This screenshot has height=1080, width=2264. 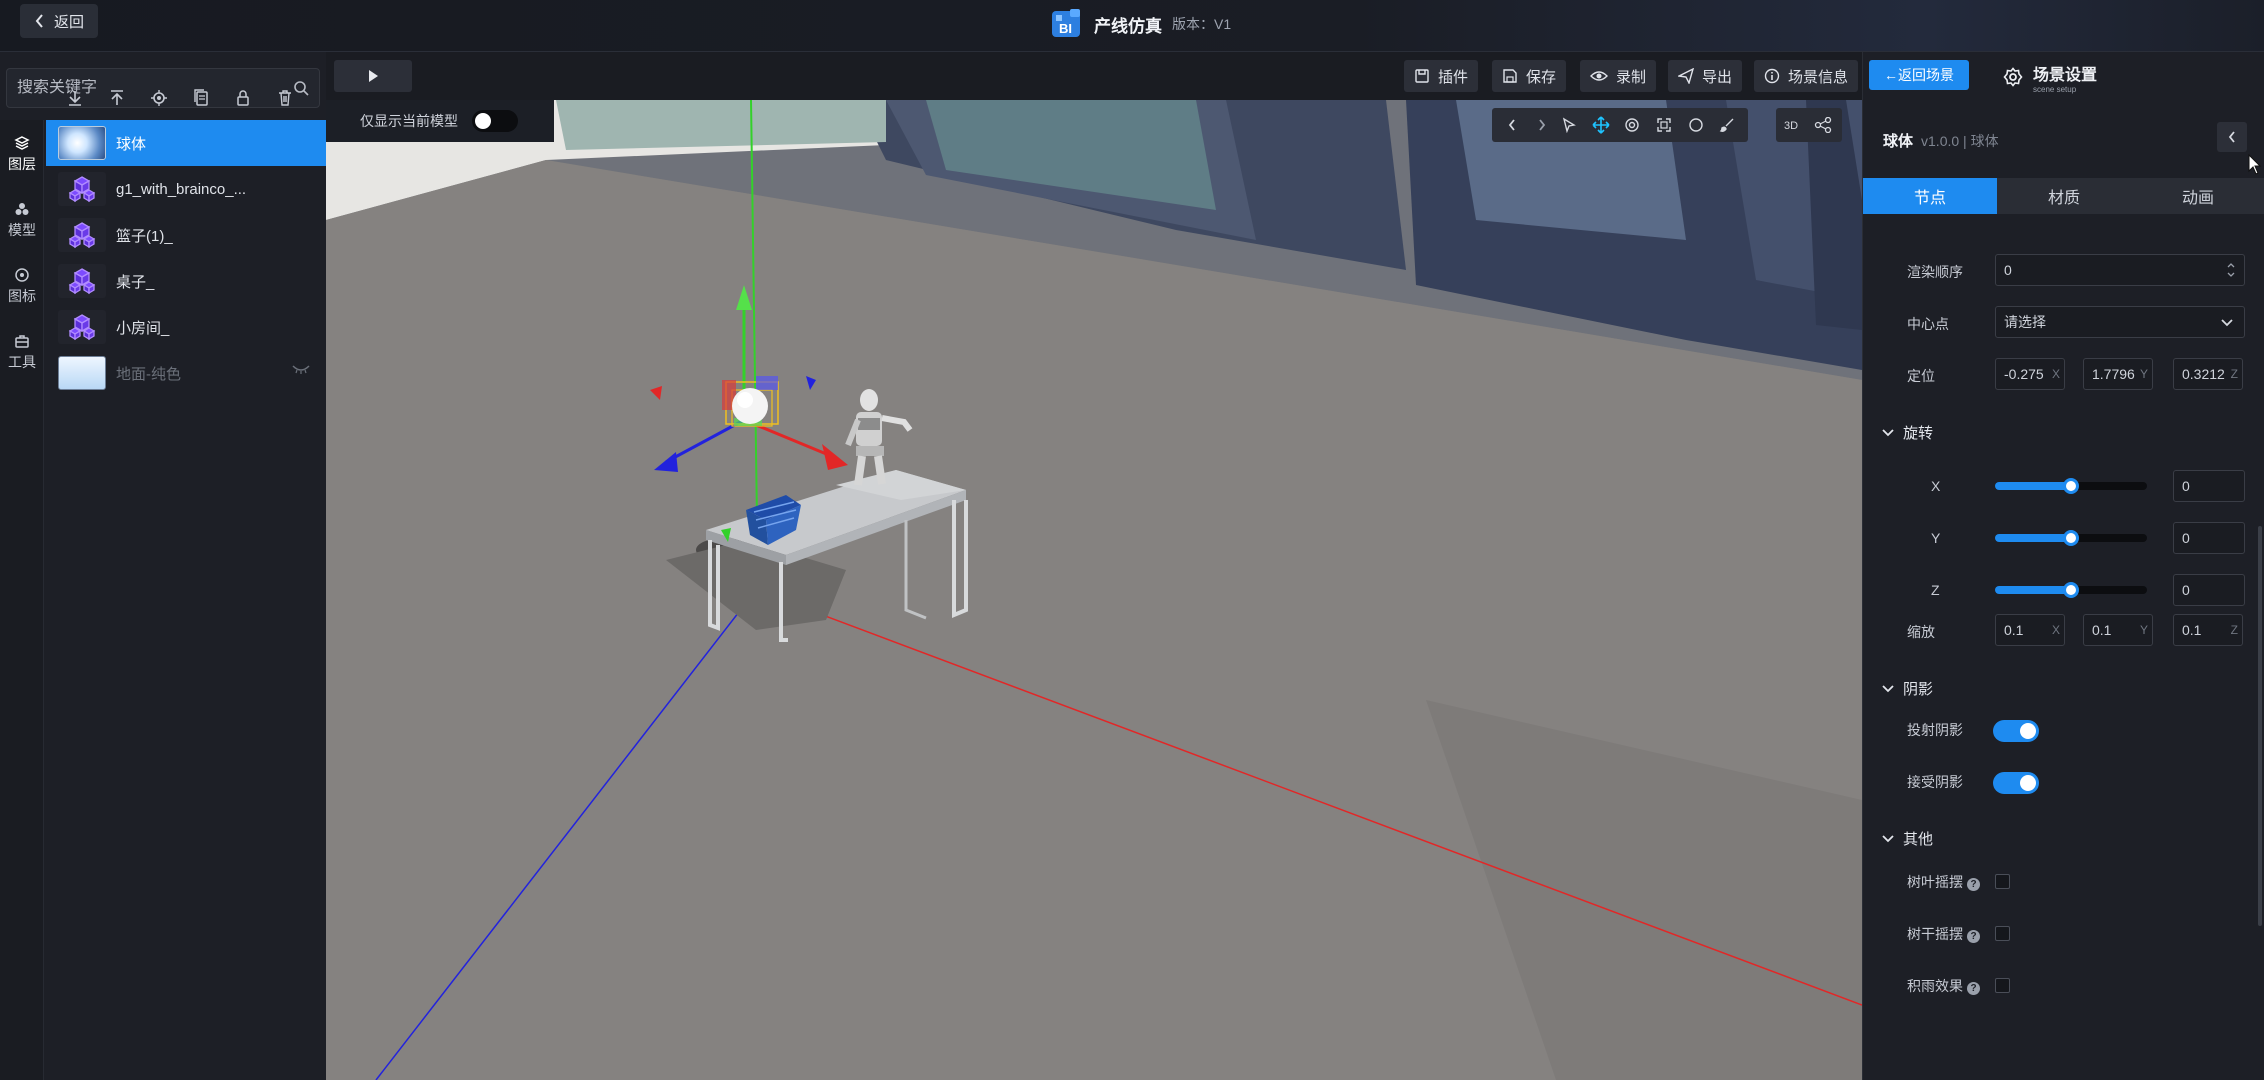 I want to click on shadow-section-header: 阴影, so click(x=1907, y=688).